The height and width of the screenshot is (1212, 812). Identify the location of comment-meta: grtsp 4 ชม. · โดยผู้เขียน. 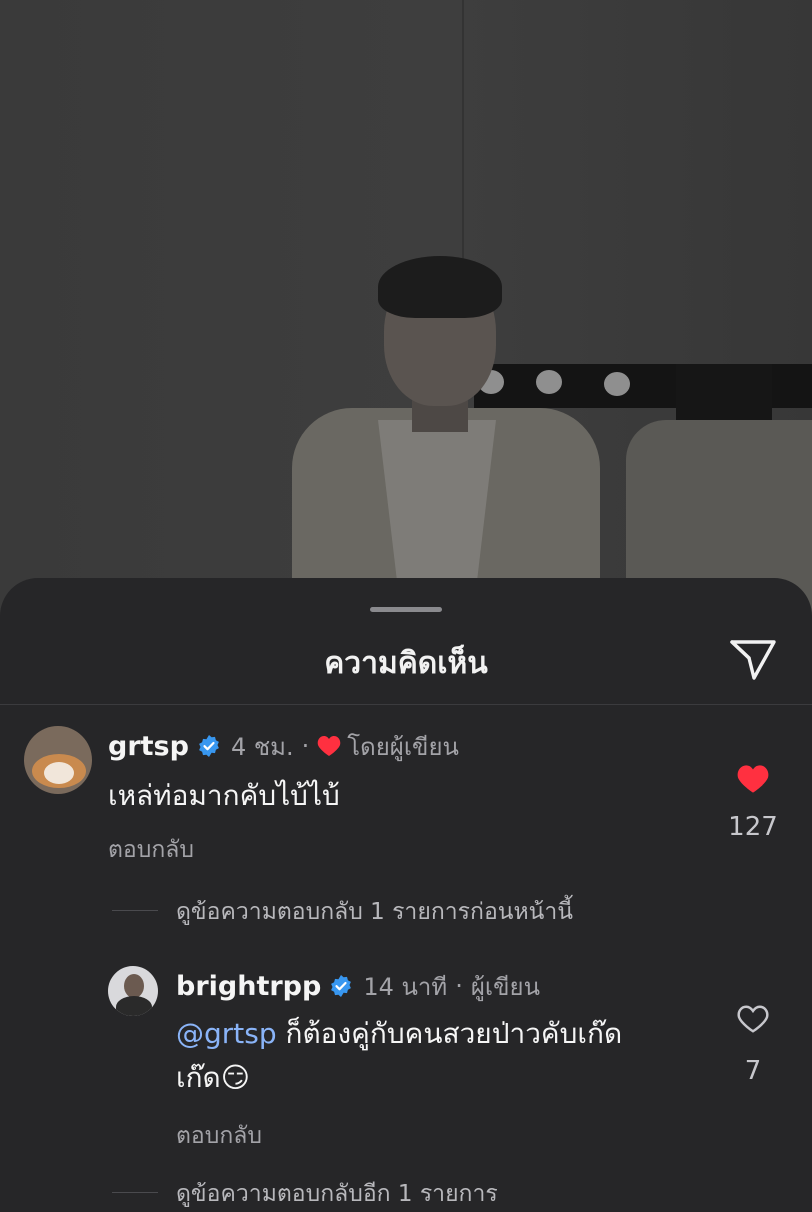
(283, 746).